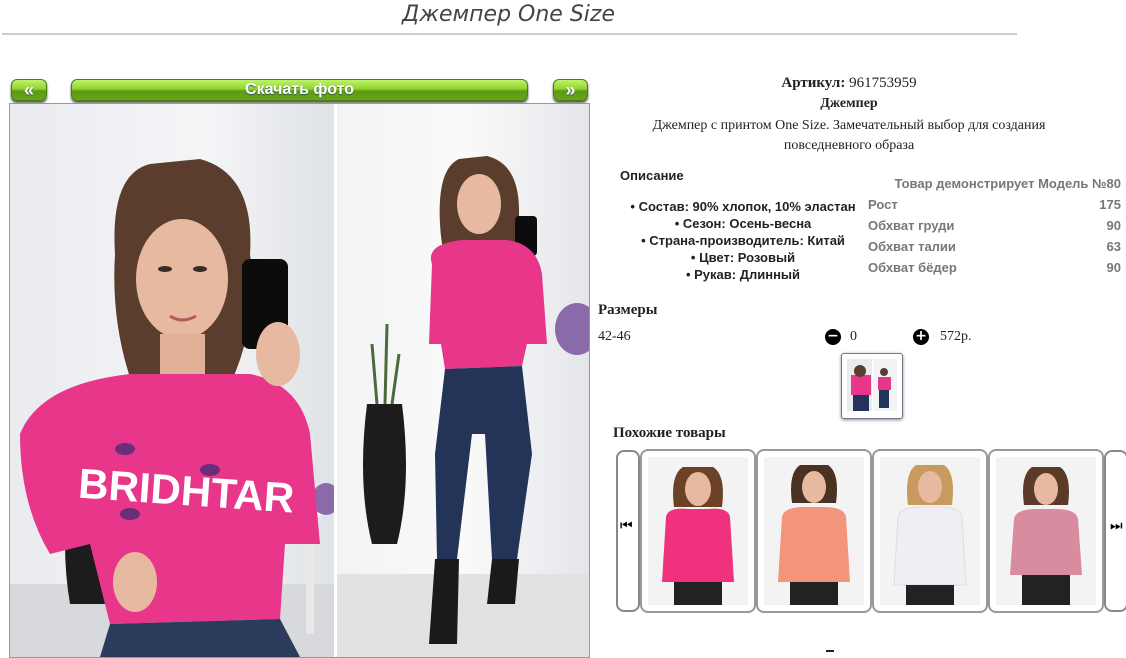 Image resolution: width=1126 pixels, height=658 pixels. What do you see at coordinates (570, 90) in the screenshot?
I see `next-photo-button: »` at bounding box center [570, 90].